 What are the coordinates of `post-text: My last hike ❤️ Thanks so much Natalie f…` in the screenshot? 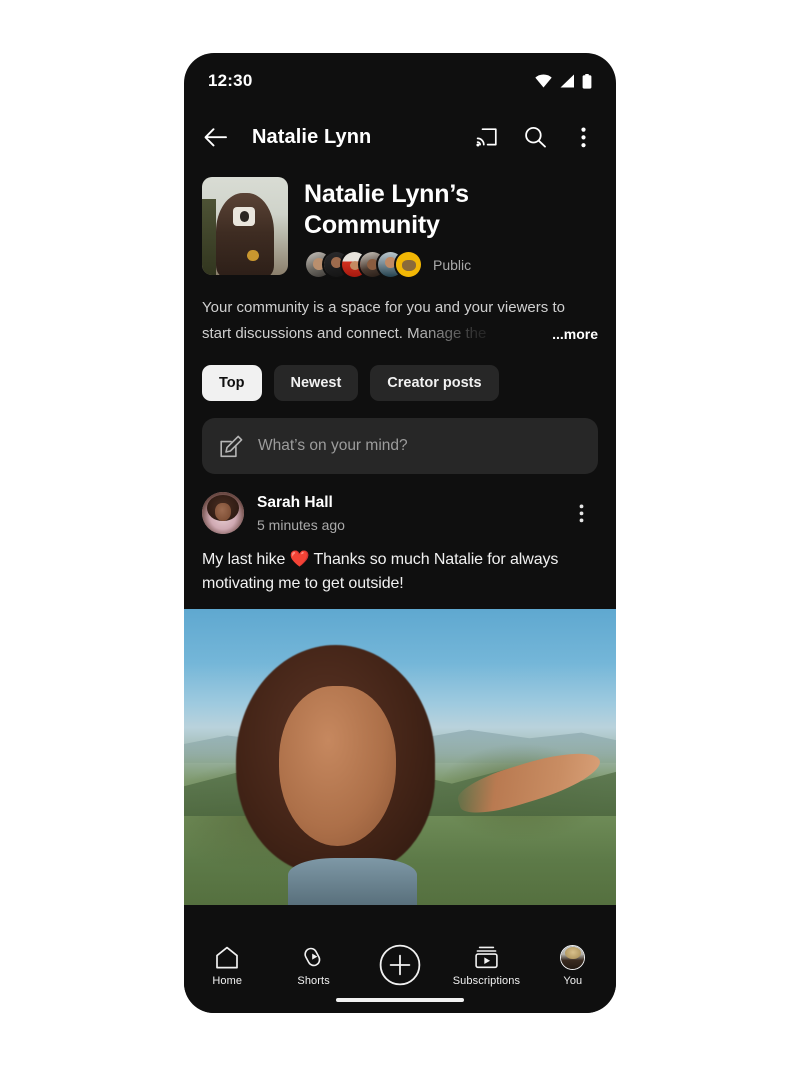 It's located at (400, 572).